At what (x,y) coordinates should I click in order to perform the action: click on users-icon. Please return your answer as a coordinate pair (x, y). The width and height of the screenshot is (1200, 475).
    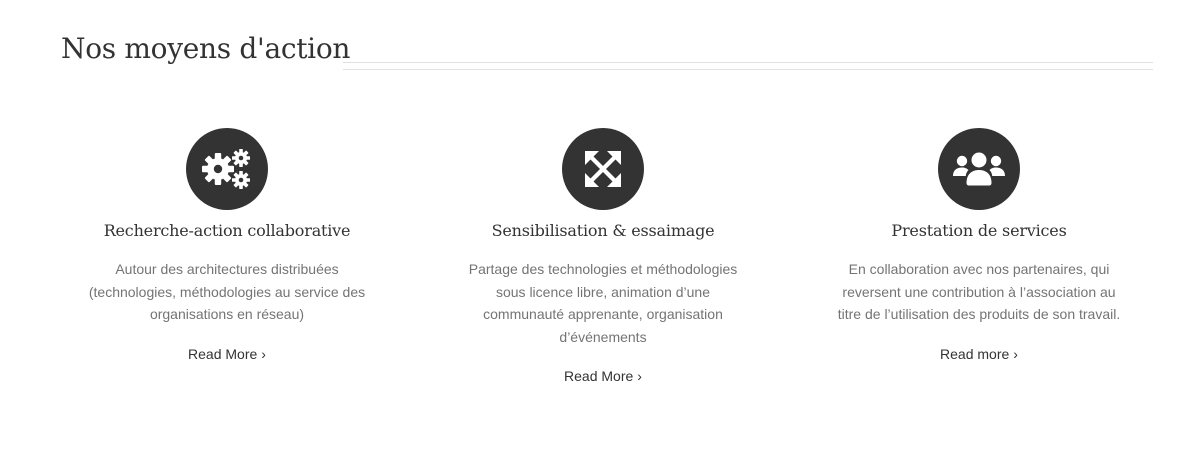
    Looking at the image, I should click on (979, 169).